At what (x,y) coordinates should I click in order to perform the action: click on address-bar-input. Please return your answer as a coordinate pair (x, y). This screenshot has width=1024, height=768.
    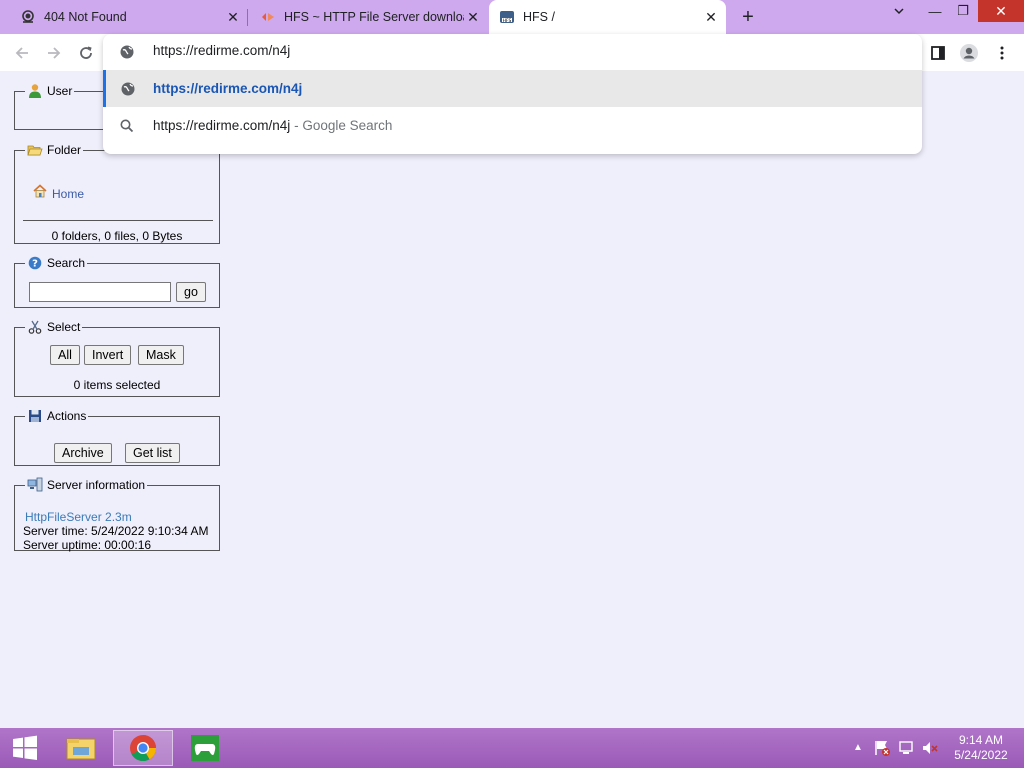
    Looking at the image, I should click on (453, 50).